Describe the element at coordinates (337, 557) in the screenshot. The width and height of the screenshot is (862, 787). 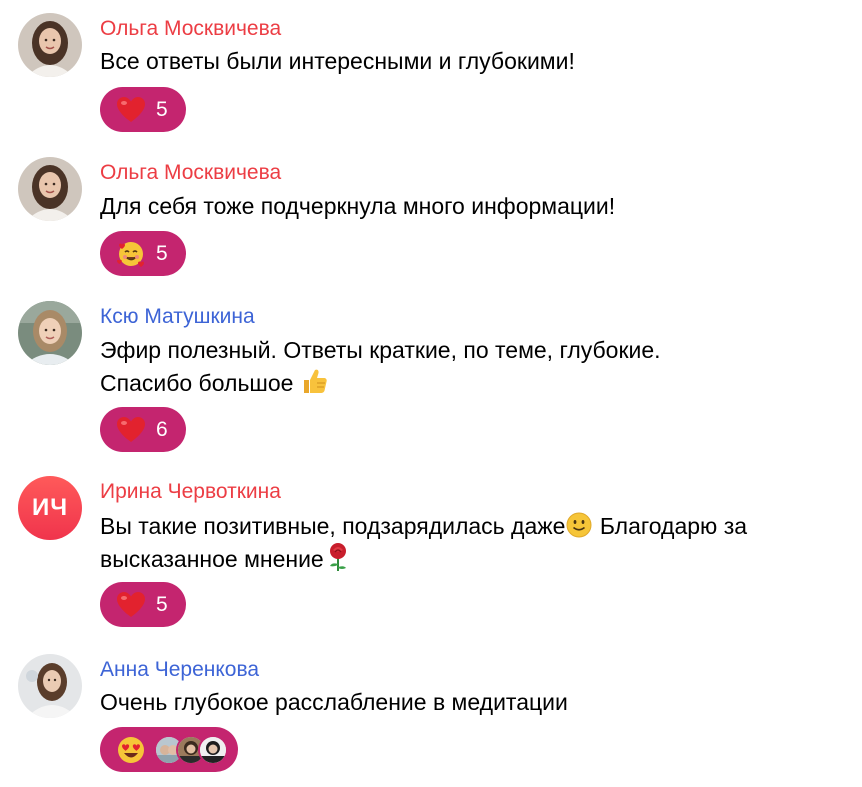
I see `rose-icon` at that location.